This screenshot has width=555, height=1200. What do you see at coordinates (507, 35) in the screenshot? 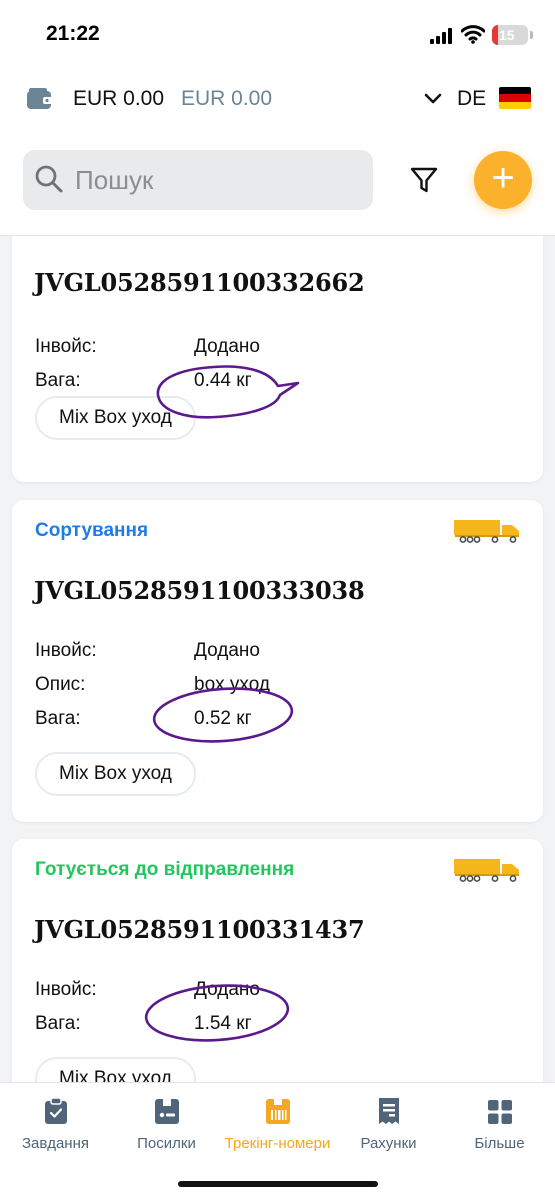
I see `battery-level-text: 15` at bounding box center [507, 35].